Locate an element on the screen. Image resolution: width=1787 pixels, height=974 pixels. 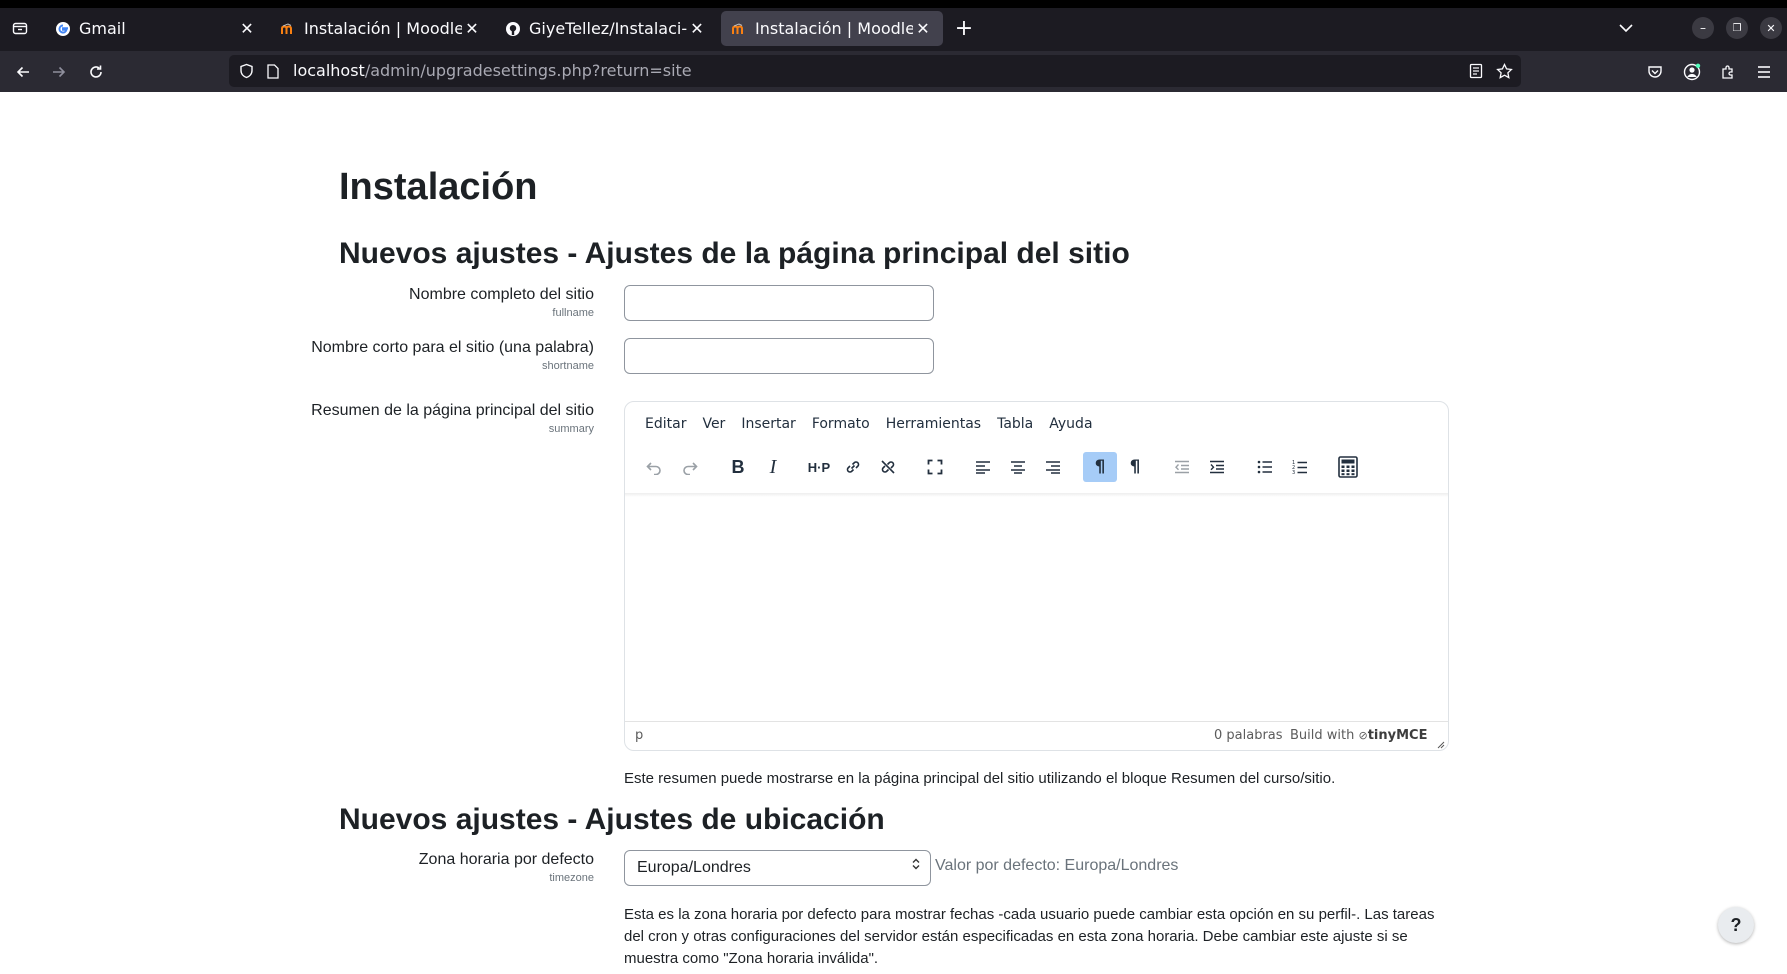
section-heading-location: Nuevos ajustes - Ajustes de ubicación is located at coordinates (612, 819).